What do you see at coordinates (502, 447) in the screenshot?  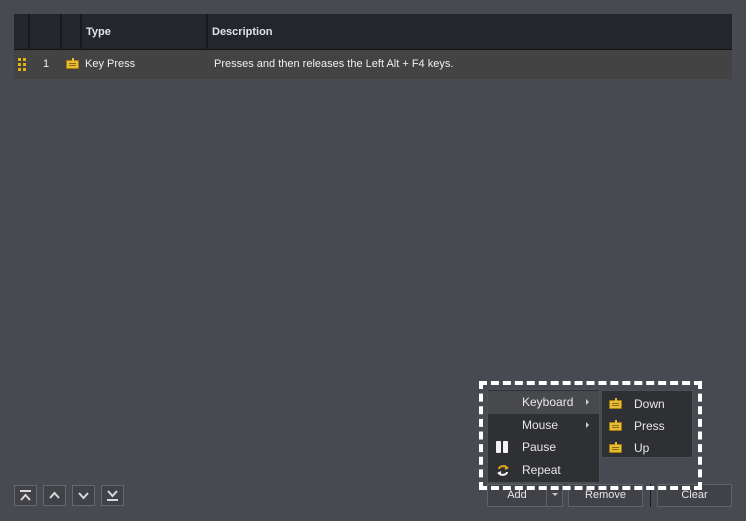 I see `pause-icon` at bounding box center [502, 447].